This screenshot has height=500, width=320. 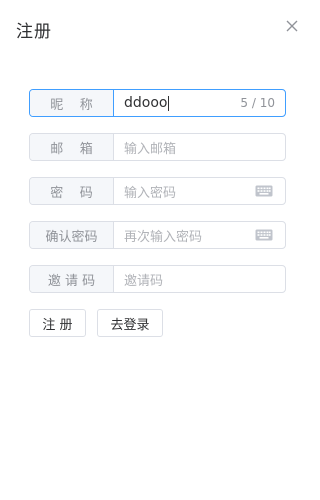 I want to click on password-field: 输入密码, so click(x=199, y=191).